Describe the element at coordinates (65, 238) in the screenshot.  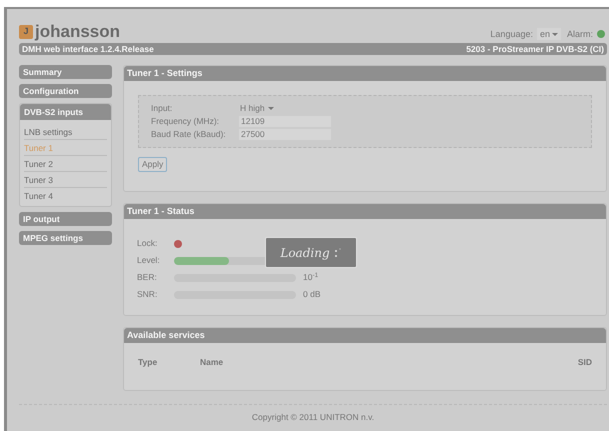
I see `sidebar-item: MPEG settings` at that location.